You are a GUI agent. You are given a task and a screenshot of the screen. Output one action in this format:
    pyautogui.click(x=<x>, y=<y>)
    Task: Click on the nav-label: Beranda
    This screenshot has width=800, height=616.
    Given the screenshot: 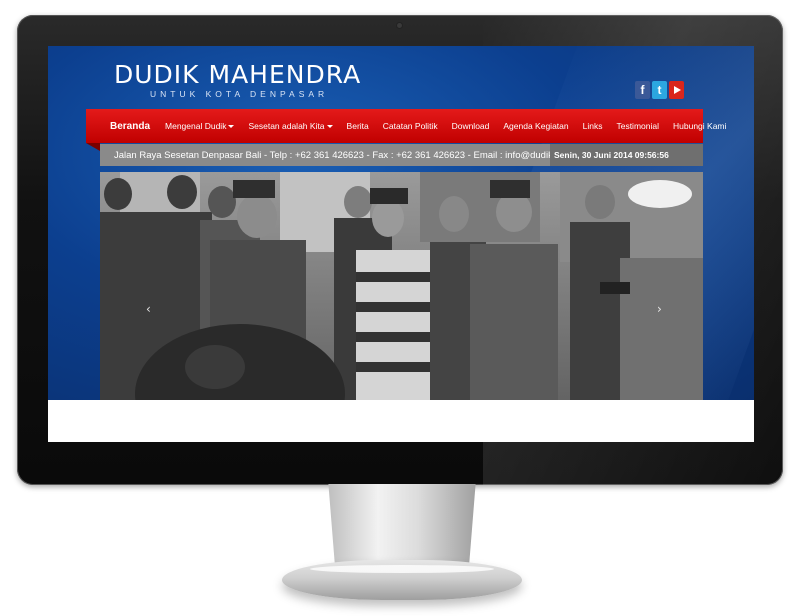 What is the action you would take?
    pyautogui.click(x=130, y=126)
    